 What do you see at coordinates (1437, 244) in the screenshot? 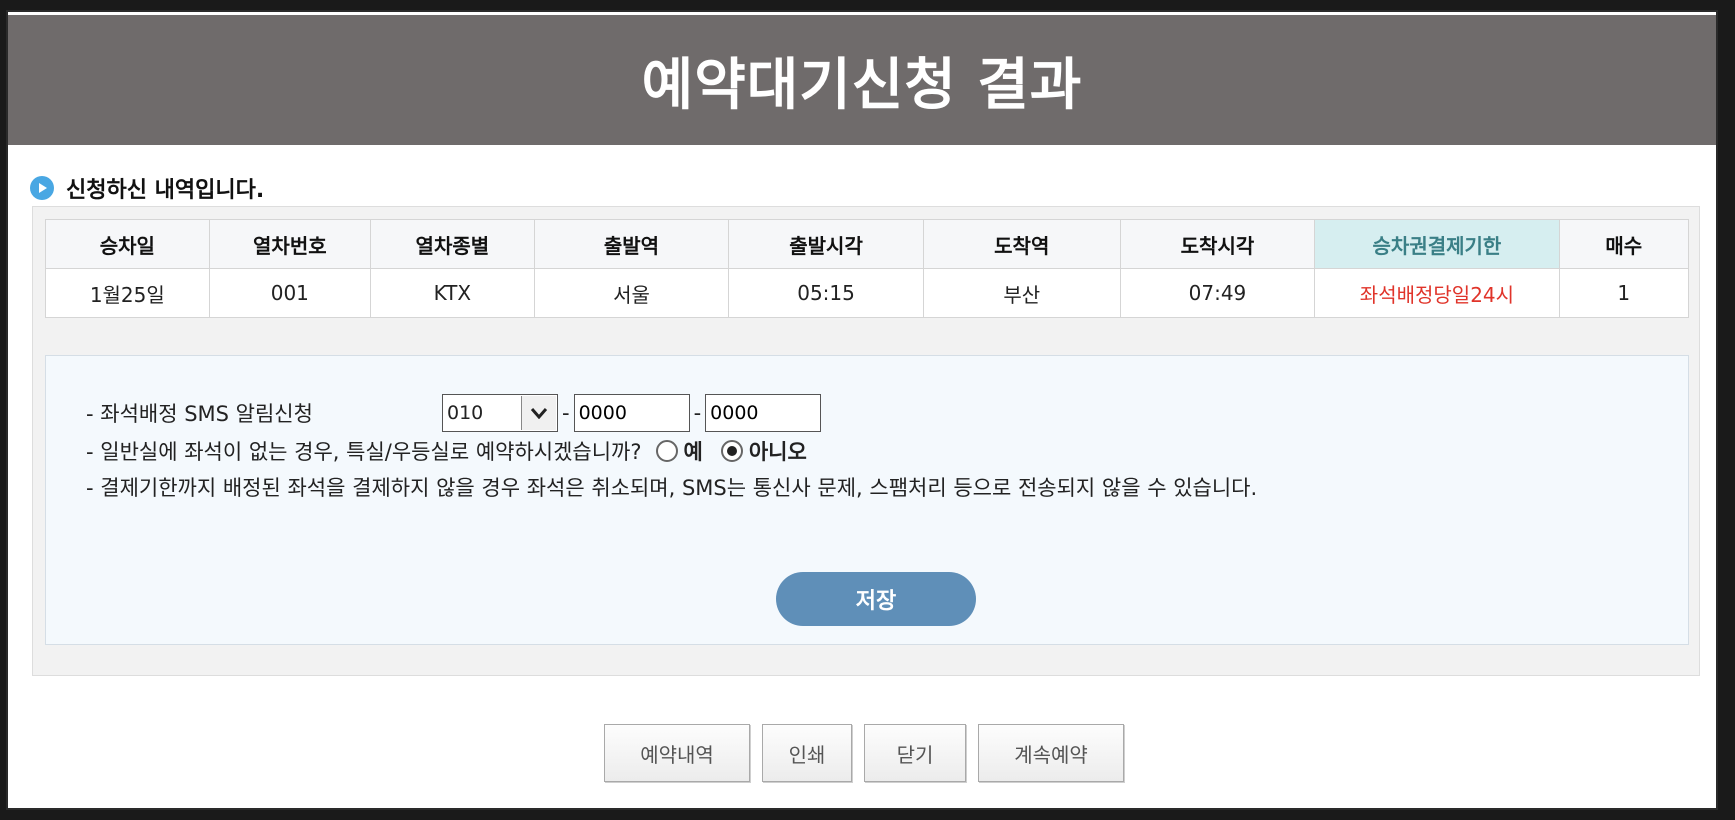
I see `header-payment-deadline: 승차권결제기한` at bounding box center [1437, 244].